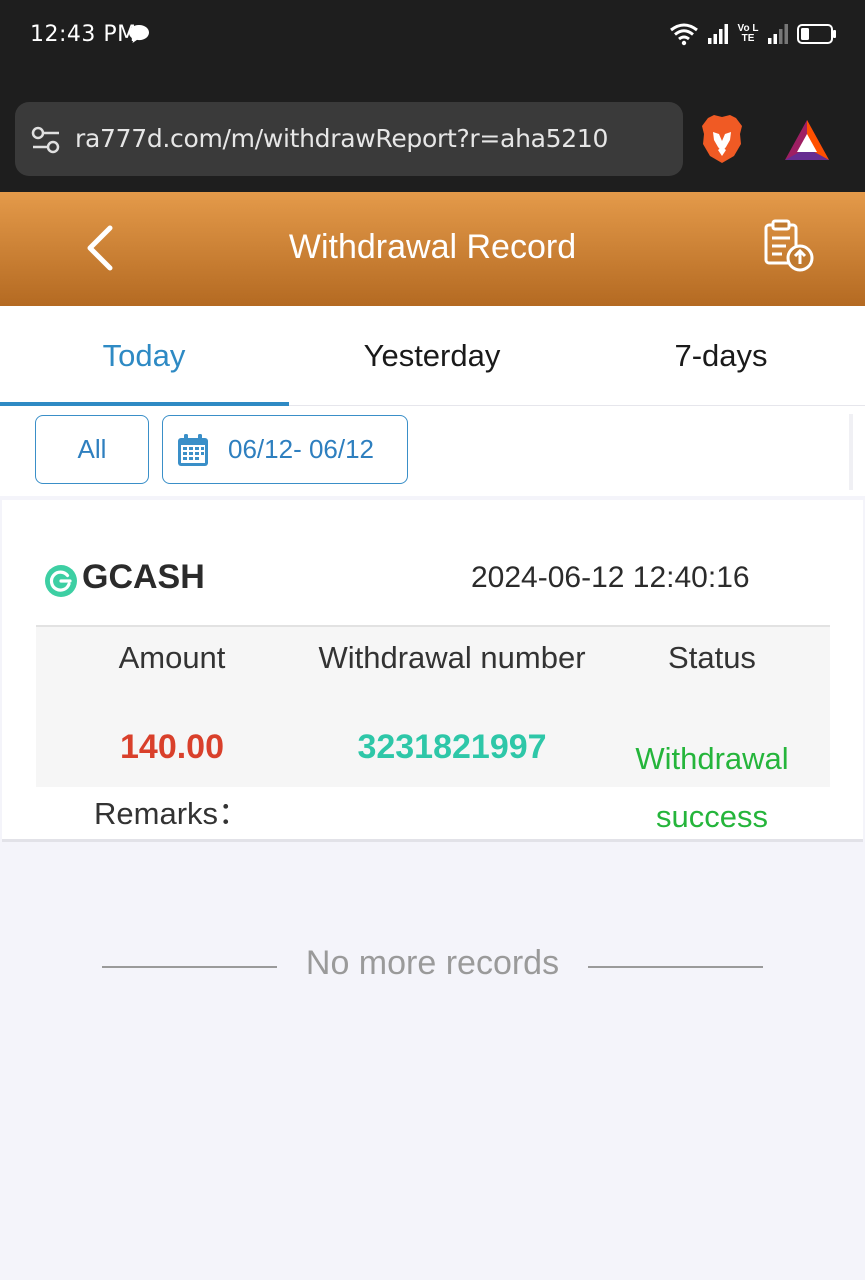 The image size is (865, 1280). Describe the element at coordinates (816, 34) in the screenshot. I see `battery-icon` at that location.